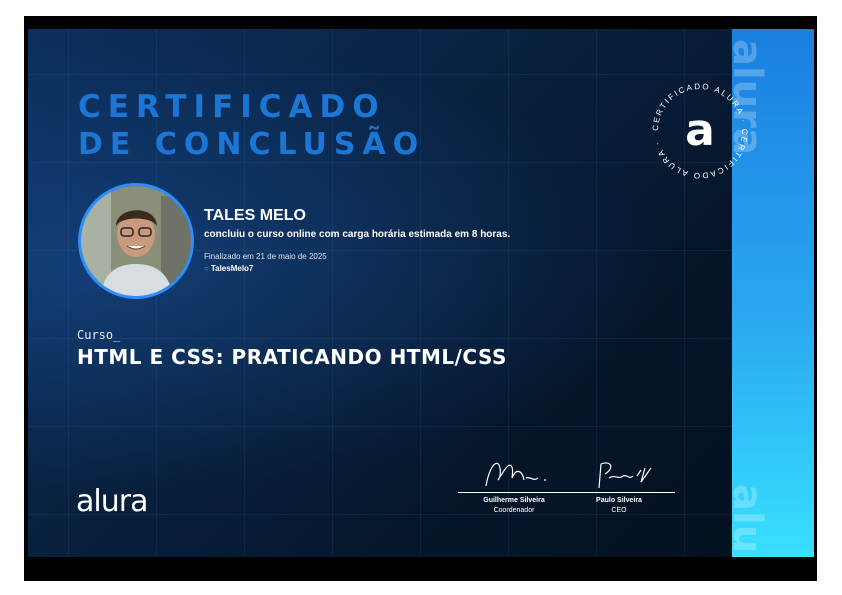  Describe the element at coordinates (625, 475) in the screenshot. I see `signature-ceo-icon` at that location.